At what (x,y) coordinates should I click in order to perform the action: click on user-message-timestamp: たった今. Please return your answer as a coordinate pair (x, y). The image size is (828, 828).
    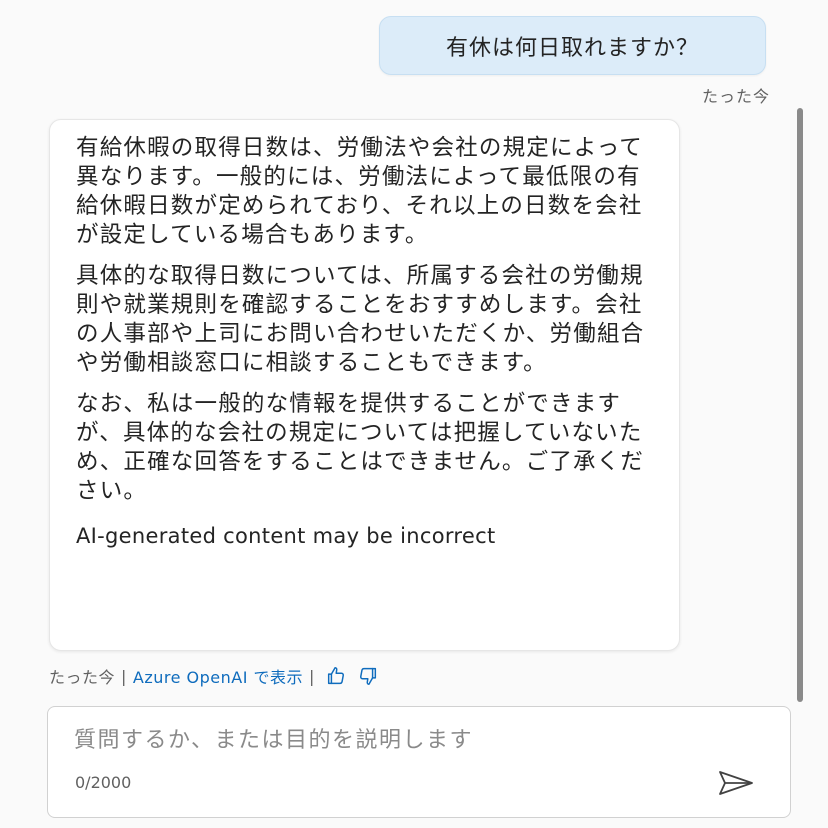
    Looking at the image, I should click on (735, 96).